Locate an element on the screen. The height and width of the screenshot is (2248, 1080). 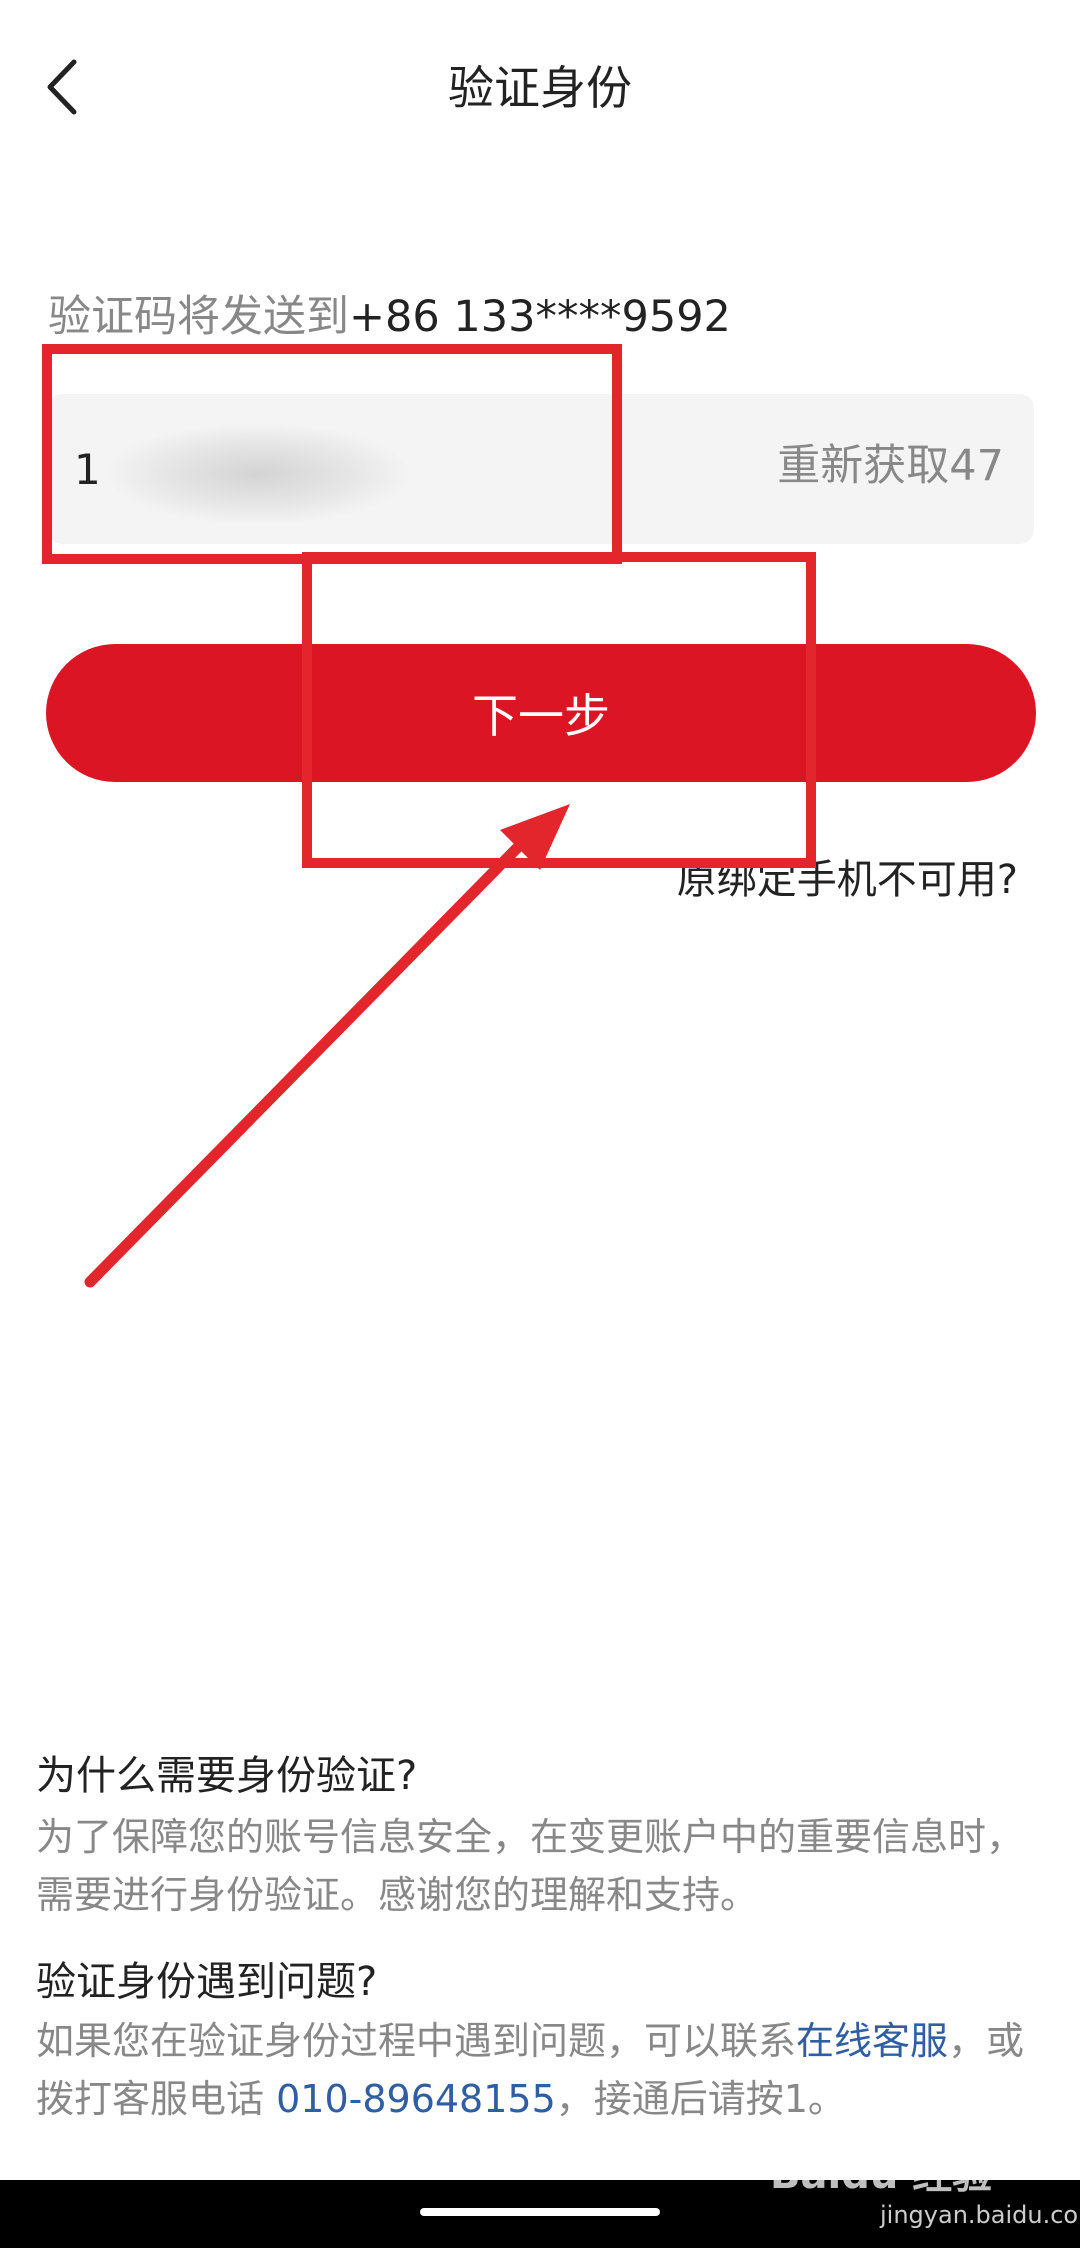
home-indicator is located at coordinates (540, 2212).